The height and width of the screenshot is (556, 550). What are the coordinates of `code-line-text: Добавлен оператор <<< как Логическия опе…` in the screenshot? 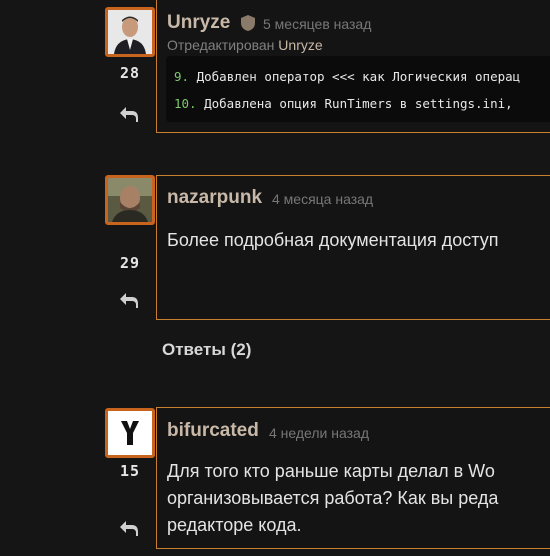 It's located at (355, 76).